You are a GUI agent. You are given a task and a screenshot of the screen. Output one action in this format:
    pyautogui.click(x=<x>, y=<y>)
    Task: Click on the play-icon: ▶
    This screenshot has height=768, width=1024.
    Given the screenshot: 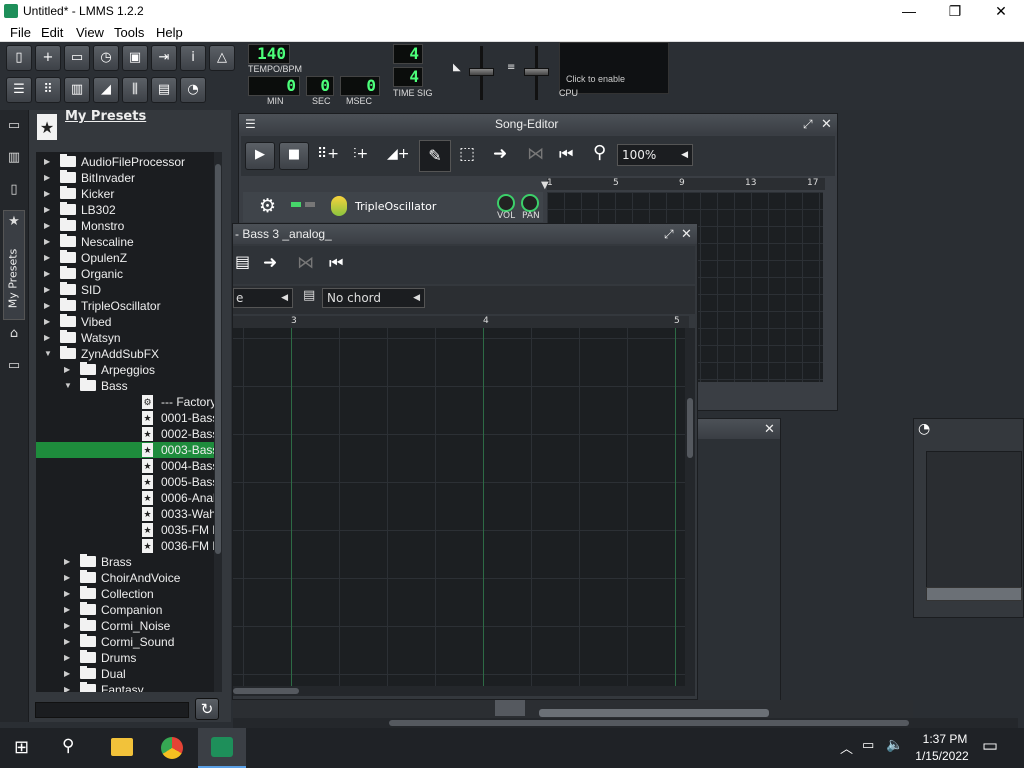 What is the action you would take?
    pyautogui.click(x=260, y=156)
    